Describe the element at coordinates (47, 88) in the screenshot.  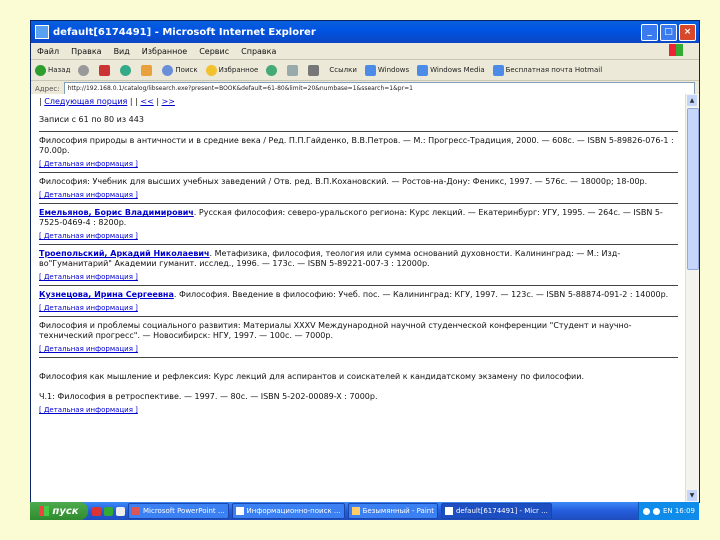
I see `address-label: Адрес:` at that location.